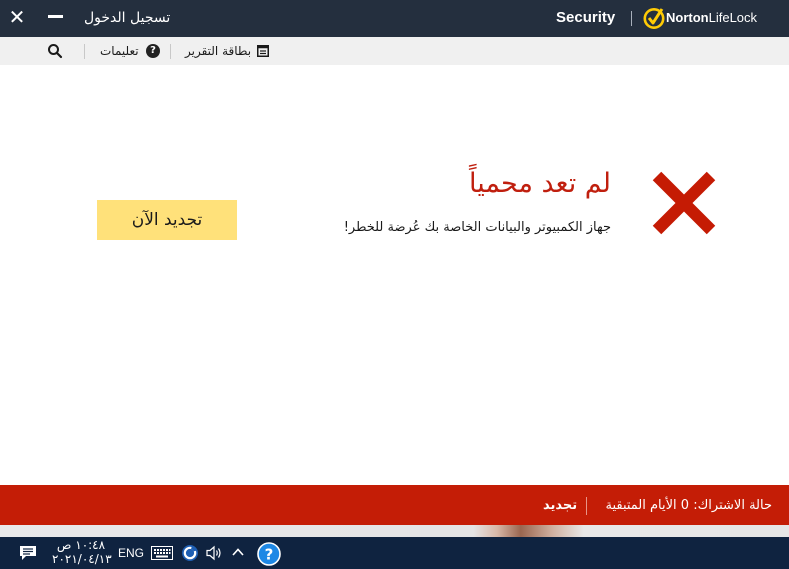 Image resolution: width=789 pixels, height=569 pixels. Describe the element at coordinates (127, 18) in the screenshot. I see `login-link: تسجيل الدخول` at that location.